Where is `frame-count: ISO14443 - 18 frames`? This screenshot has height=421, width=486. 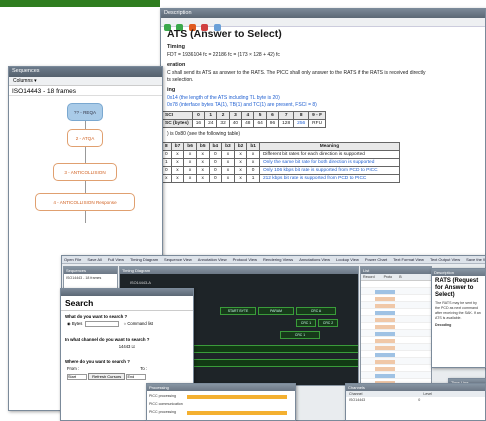 frame-count: ISO14443 - 18 frames is located at coordinates (85, 91).